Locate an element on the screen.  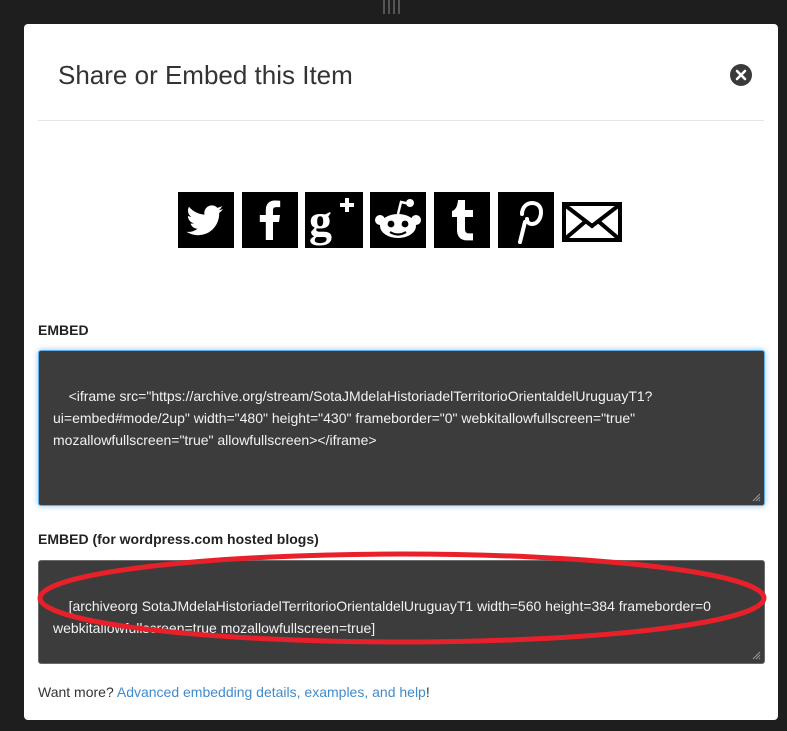
tumblr-share-link is located at coordinates (462, 220).